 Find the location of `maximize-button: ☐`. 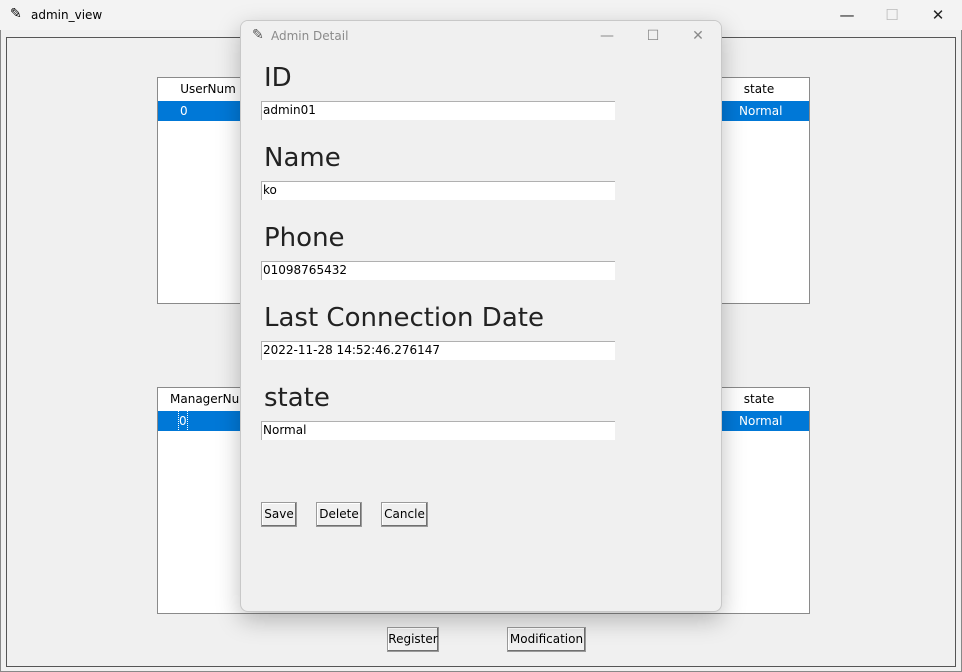

maximize-button: ☐ is located at coordinates (892, 15).